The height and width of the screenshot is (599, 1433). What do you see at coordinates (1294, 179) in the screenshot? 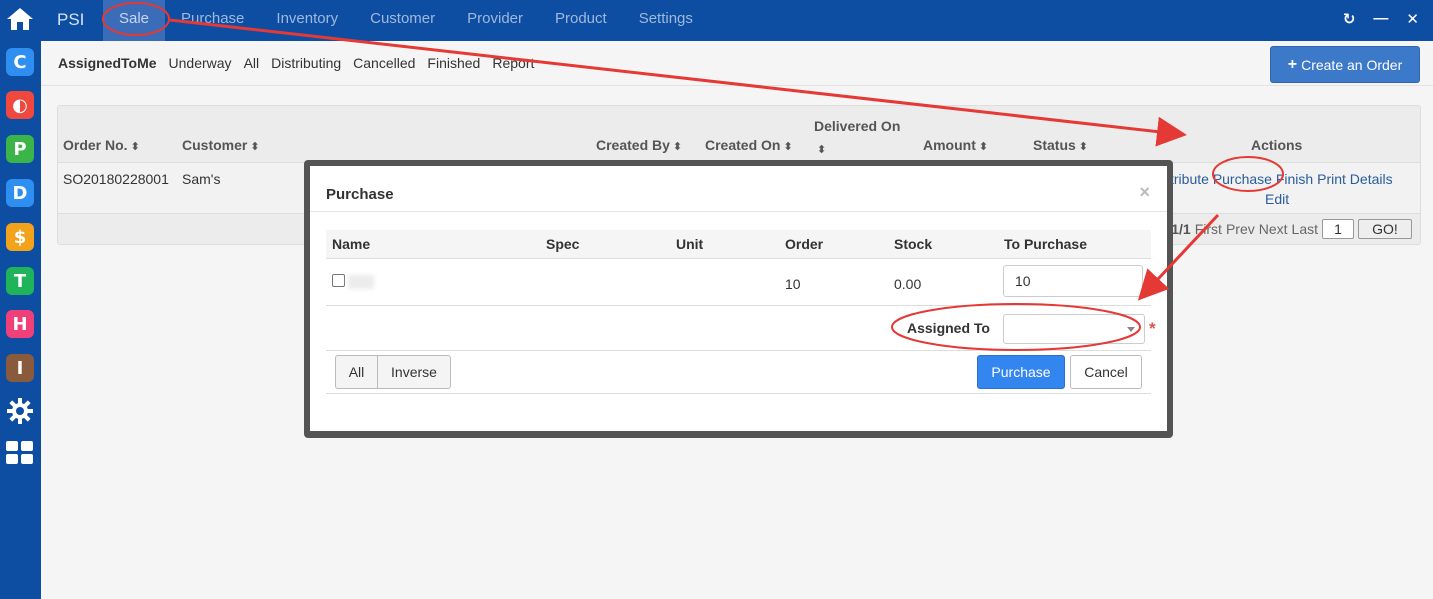
I see `finish-link: Finish` at bounding box center [1294, 179].